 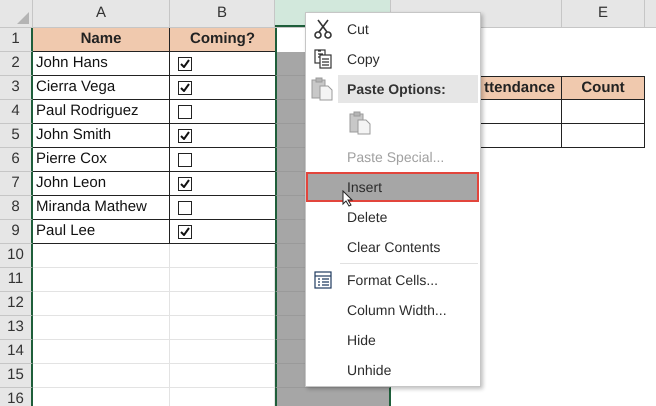 What do you see at coordinates (101, 208) in the screenshot?
I see `table-cell: Miranda Mathew` at bounding box center [101, 208].